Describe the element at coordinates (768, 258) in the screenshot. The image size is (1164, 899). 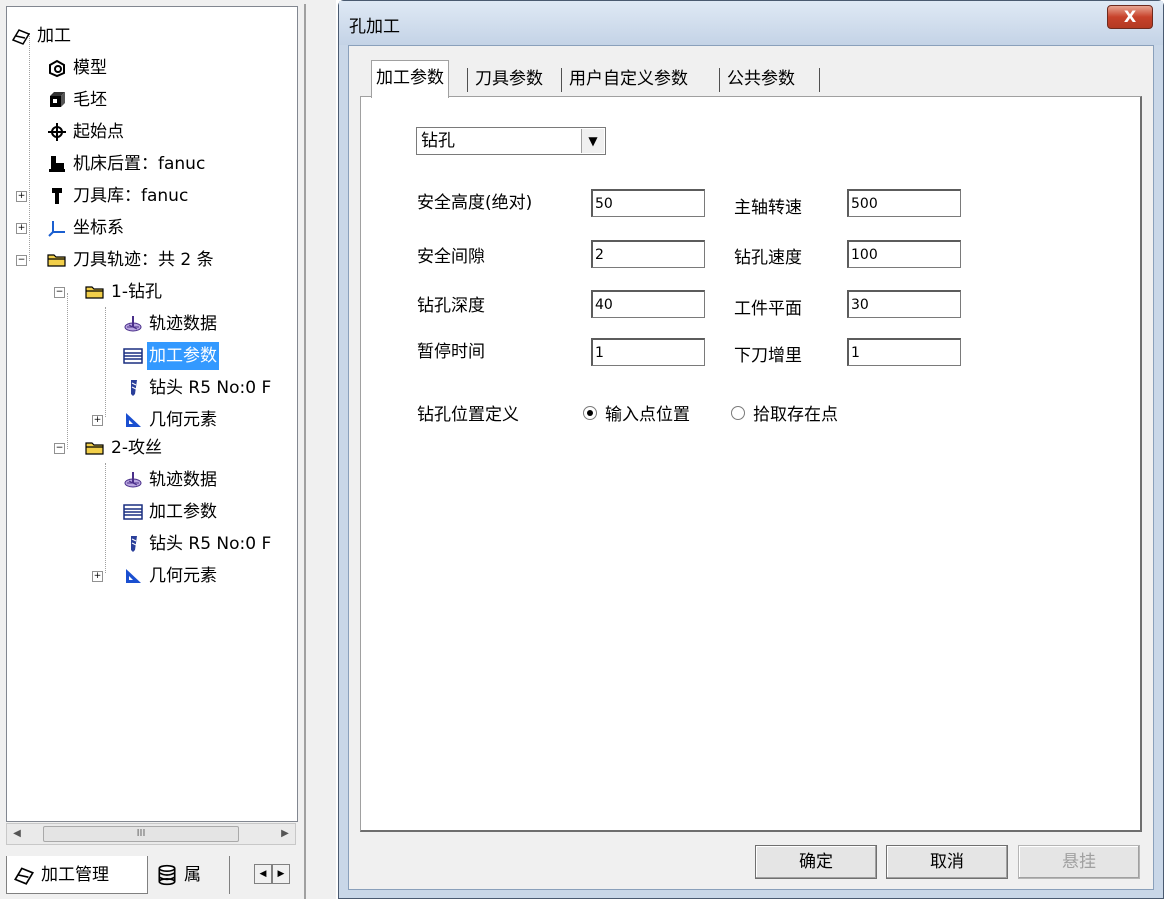
I see `drill-speed-label: 钻孔速度` at that location.